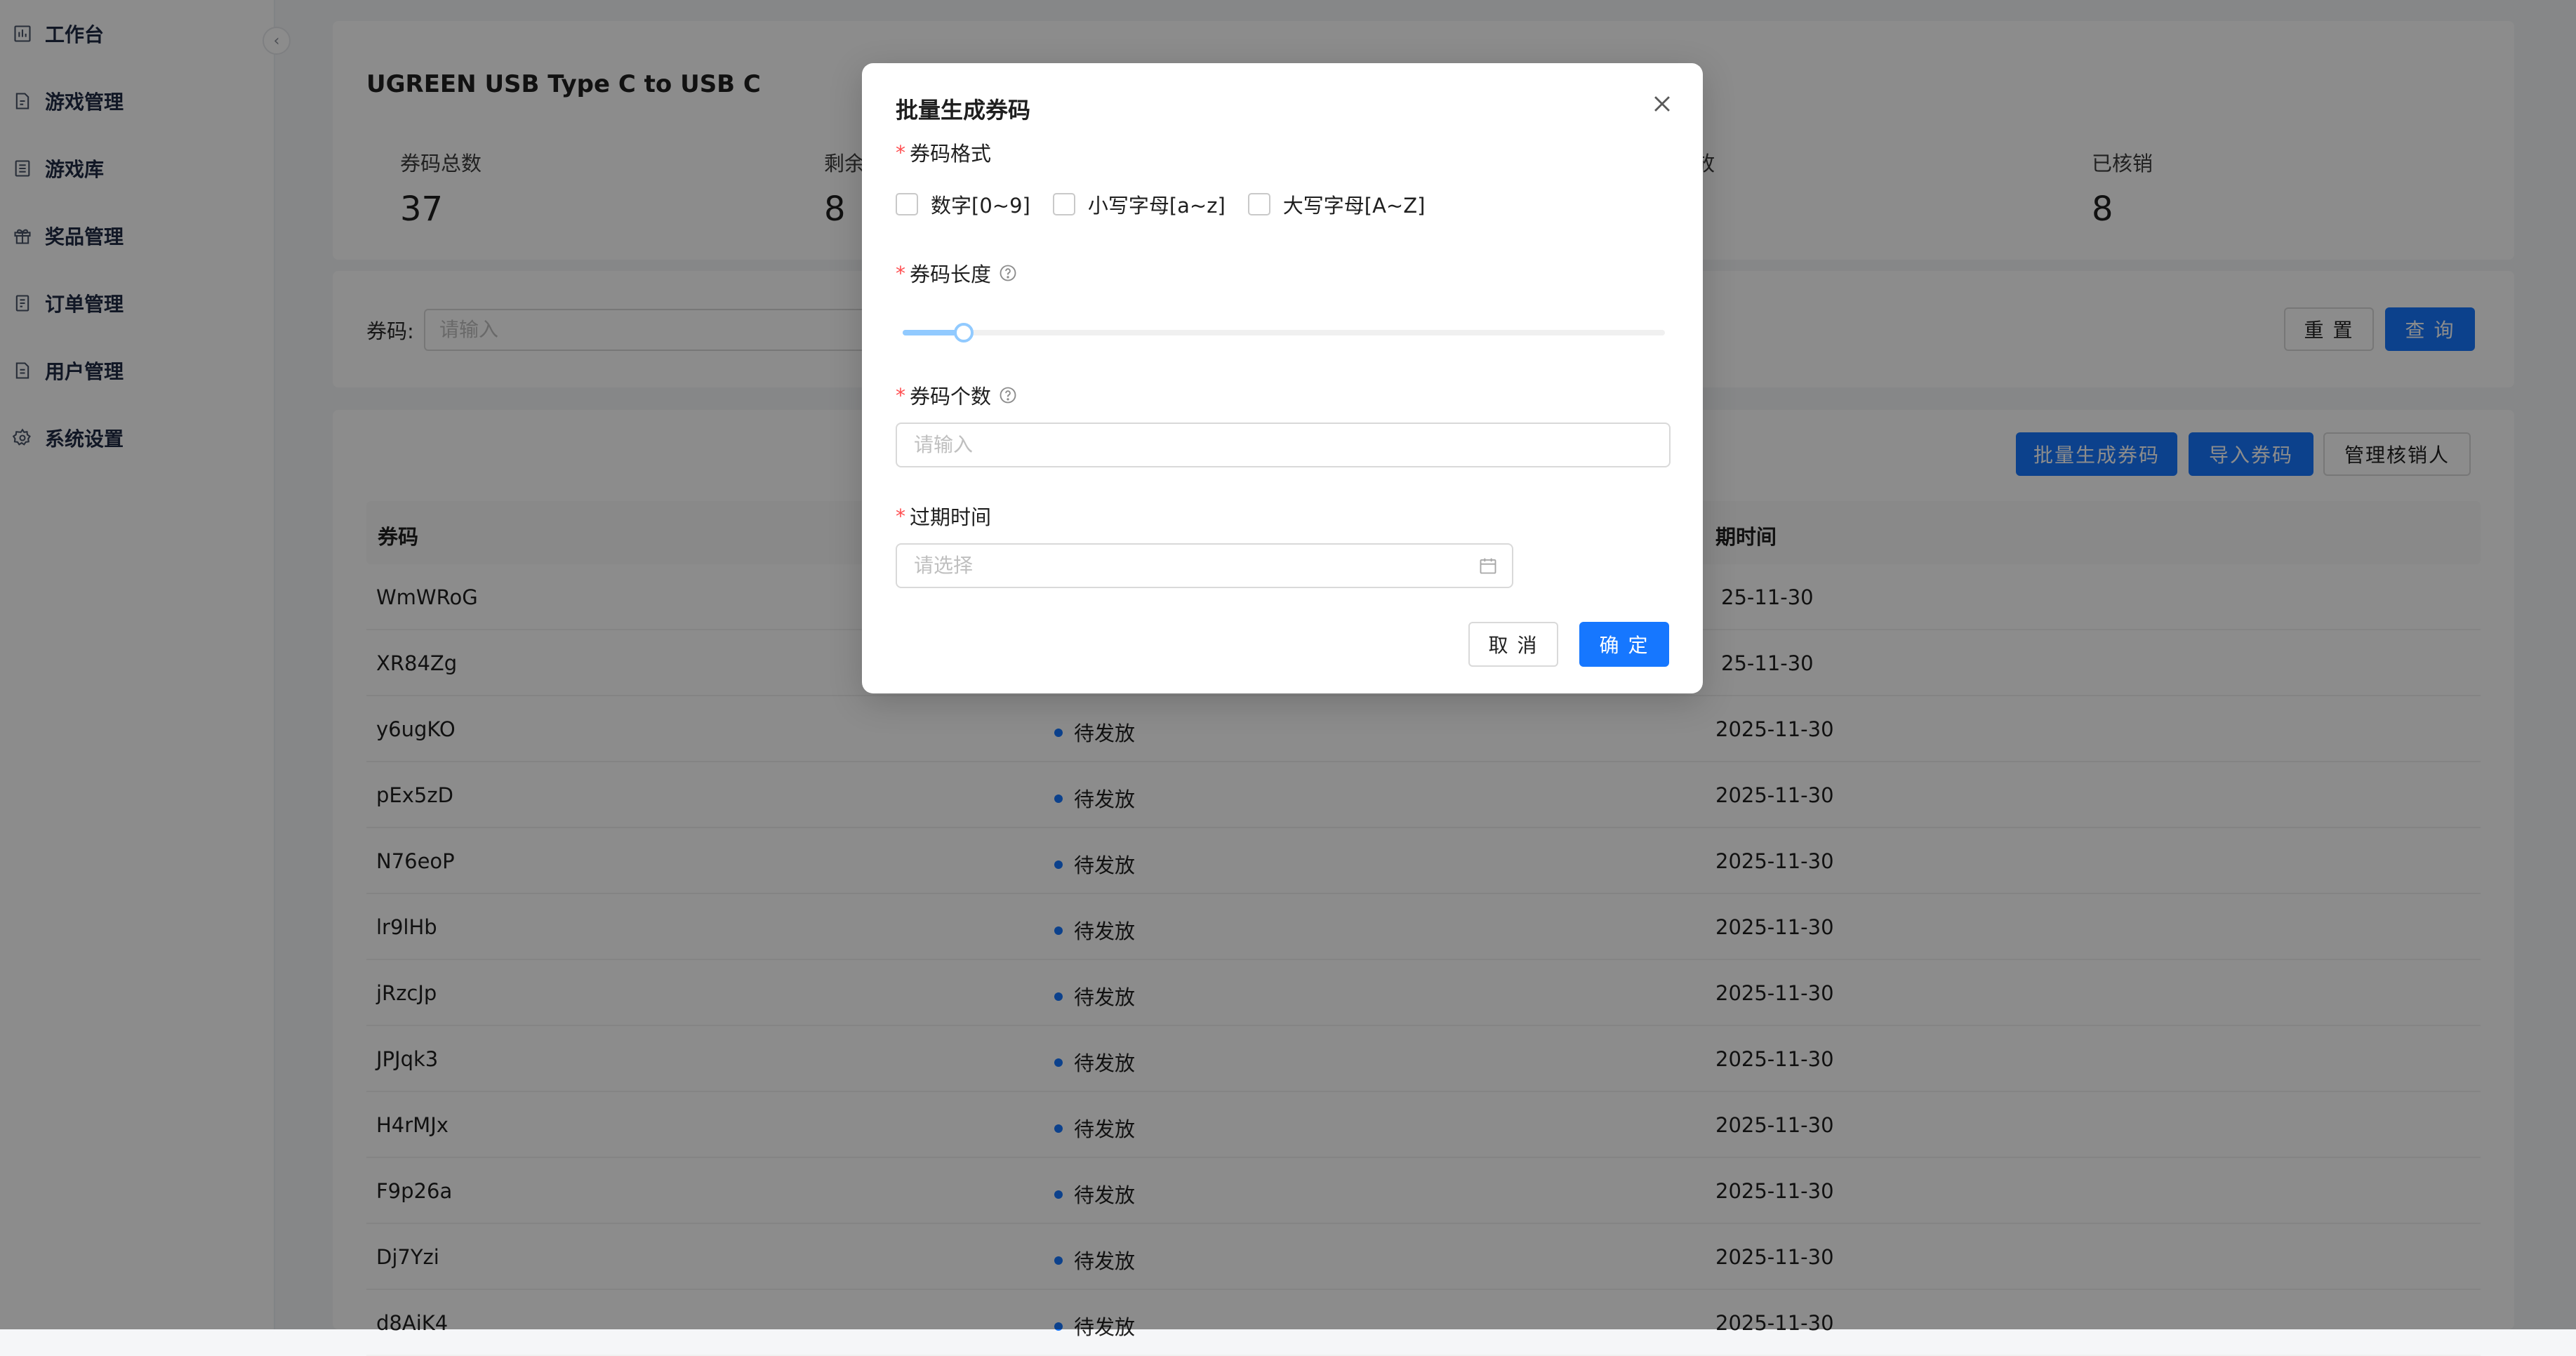  I want to click on checkbox-label: 数字[0~9], so click(981, 206).